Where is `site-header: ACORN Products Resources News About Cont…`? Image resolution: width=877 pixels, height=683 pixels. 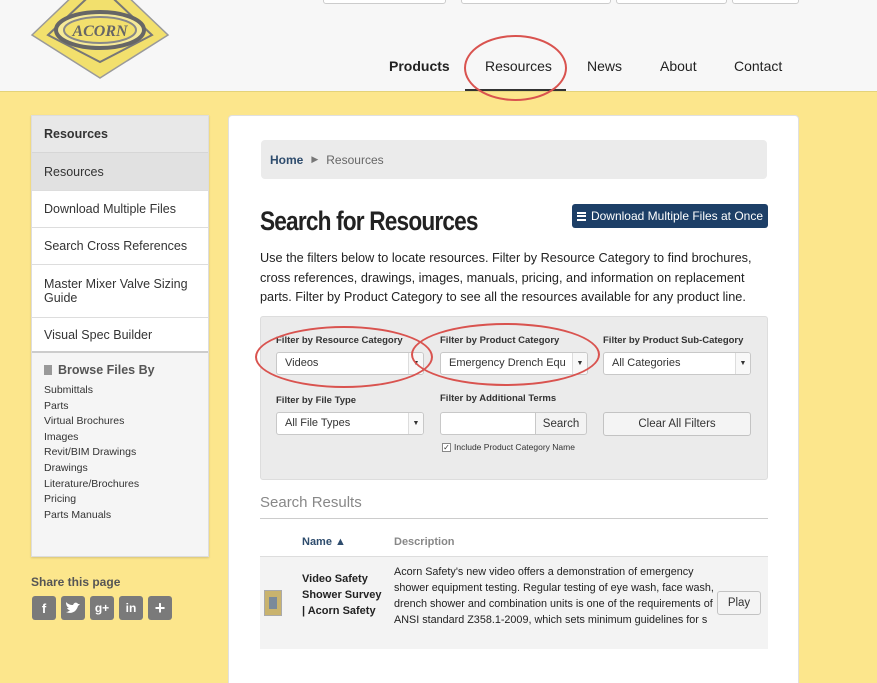 site-header: ACORN Products Resources News About Cont… is located at coordinates (438, 46).